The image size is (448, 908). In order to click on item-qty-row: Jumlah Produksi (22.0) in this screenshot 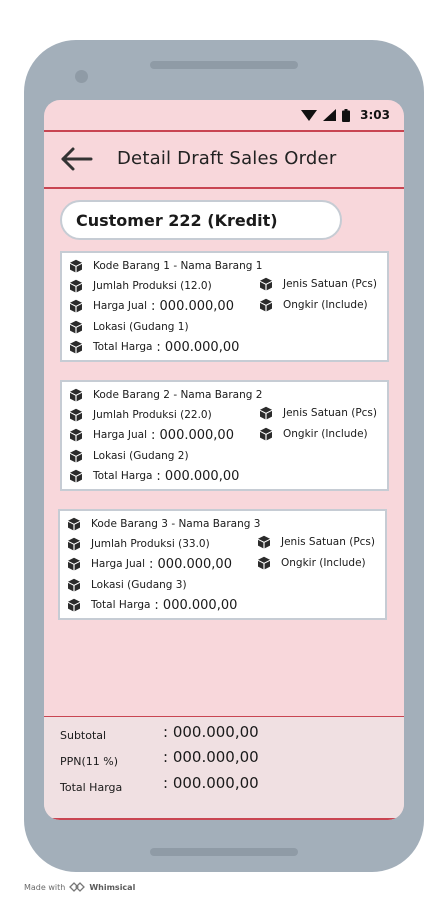, I will do `click(140, 415)`.